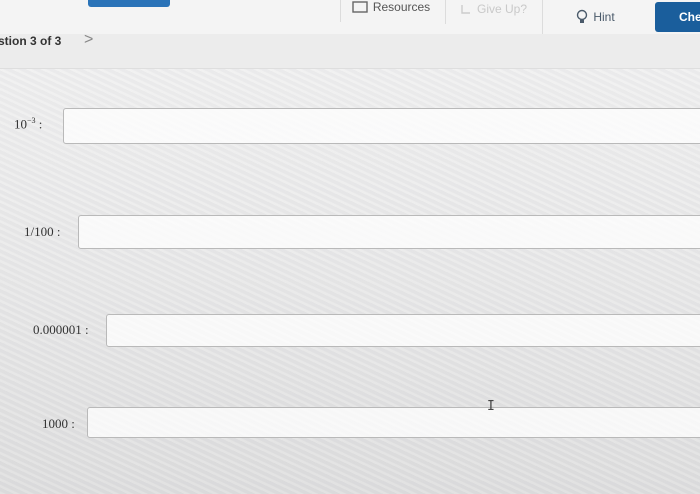  What do you see at coordinates (88, 40) in the screenshot?
I see `next-question-arrow: >` at bounding box center [88, 40].